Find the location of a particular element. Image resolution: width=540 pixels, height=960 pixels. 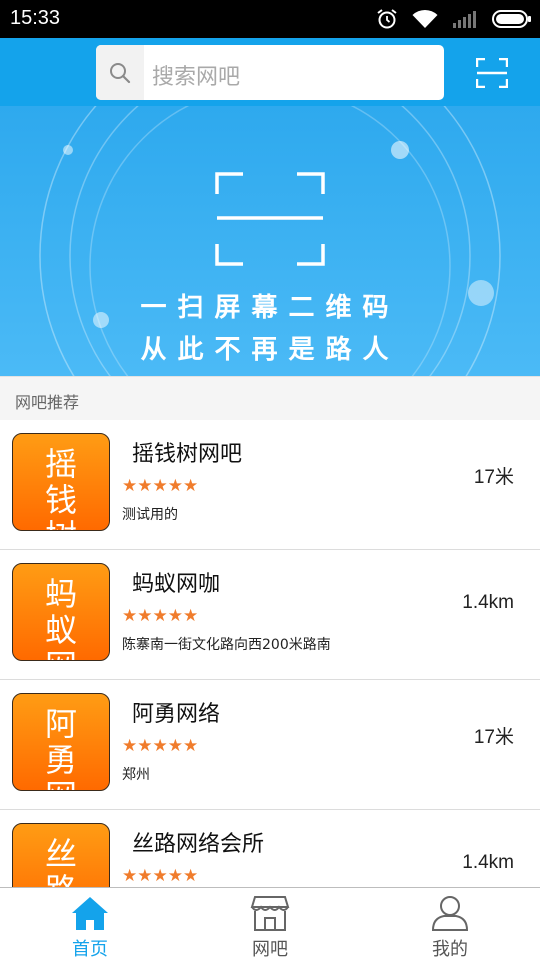

qr-scan-frame-icon is located at coordinates (270, 219).